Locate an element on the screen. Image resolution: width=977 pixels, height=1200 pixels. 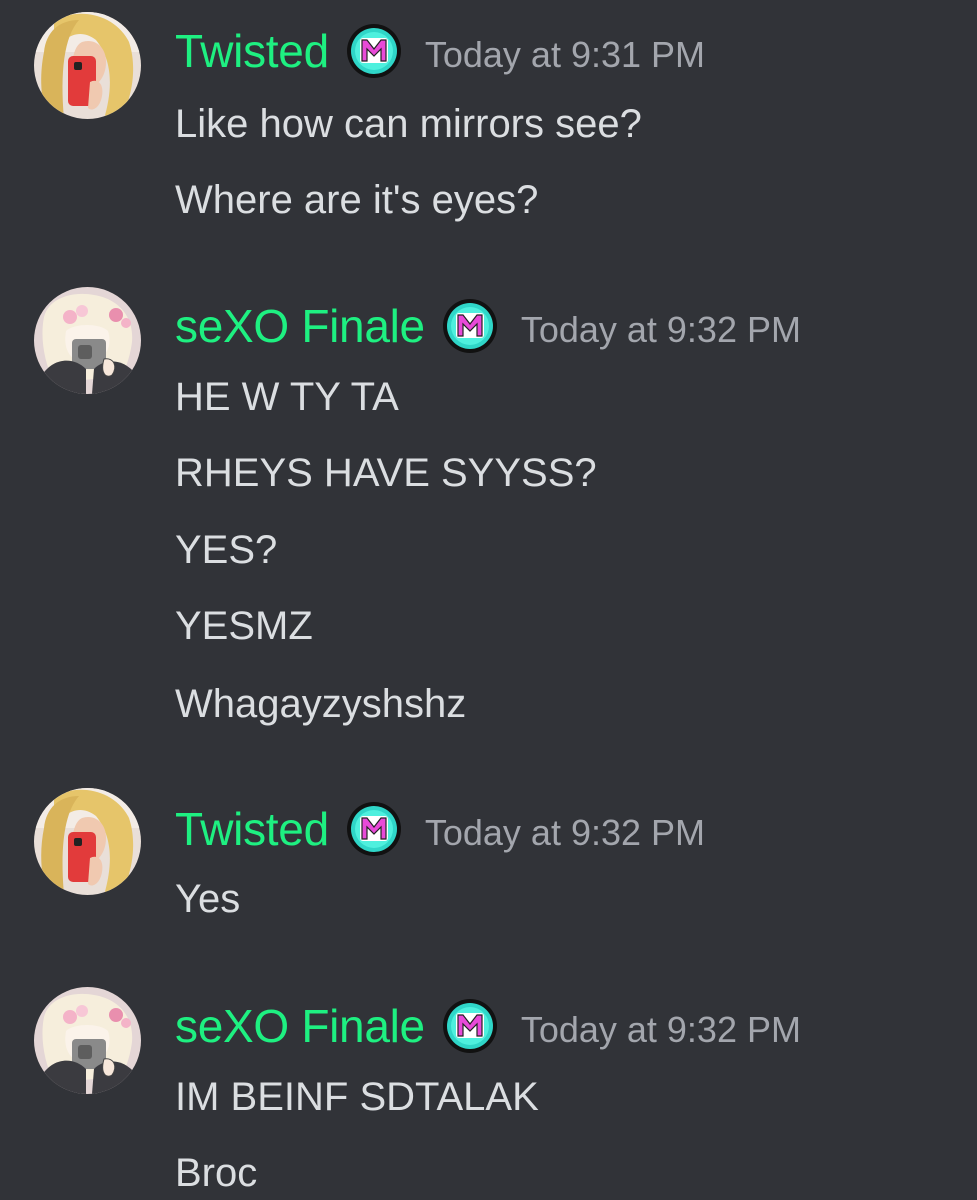
message-line: Like how can mirrors see? is located at coordinates (408, 124).